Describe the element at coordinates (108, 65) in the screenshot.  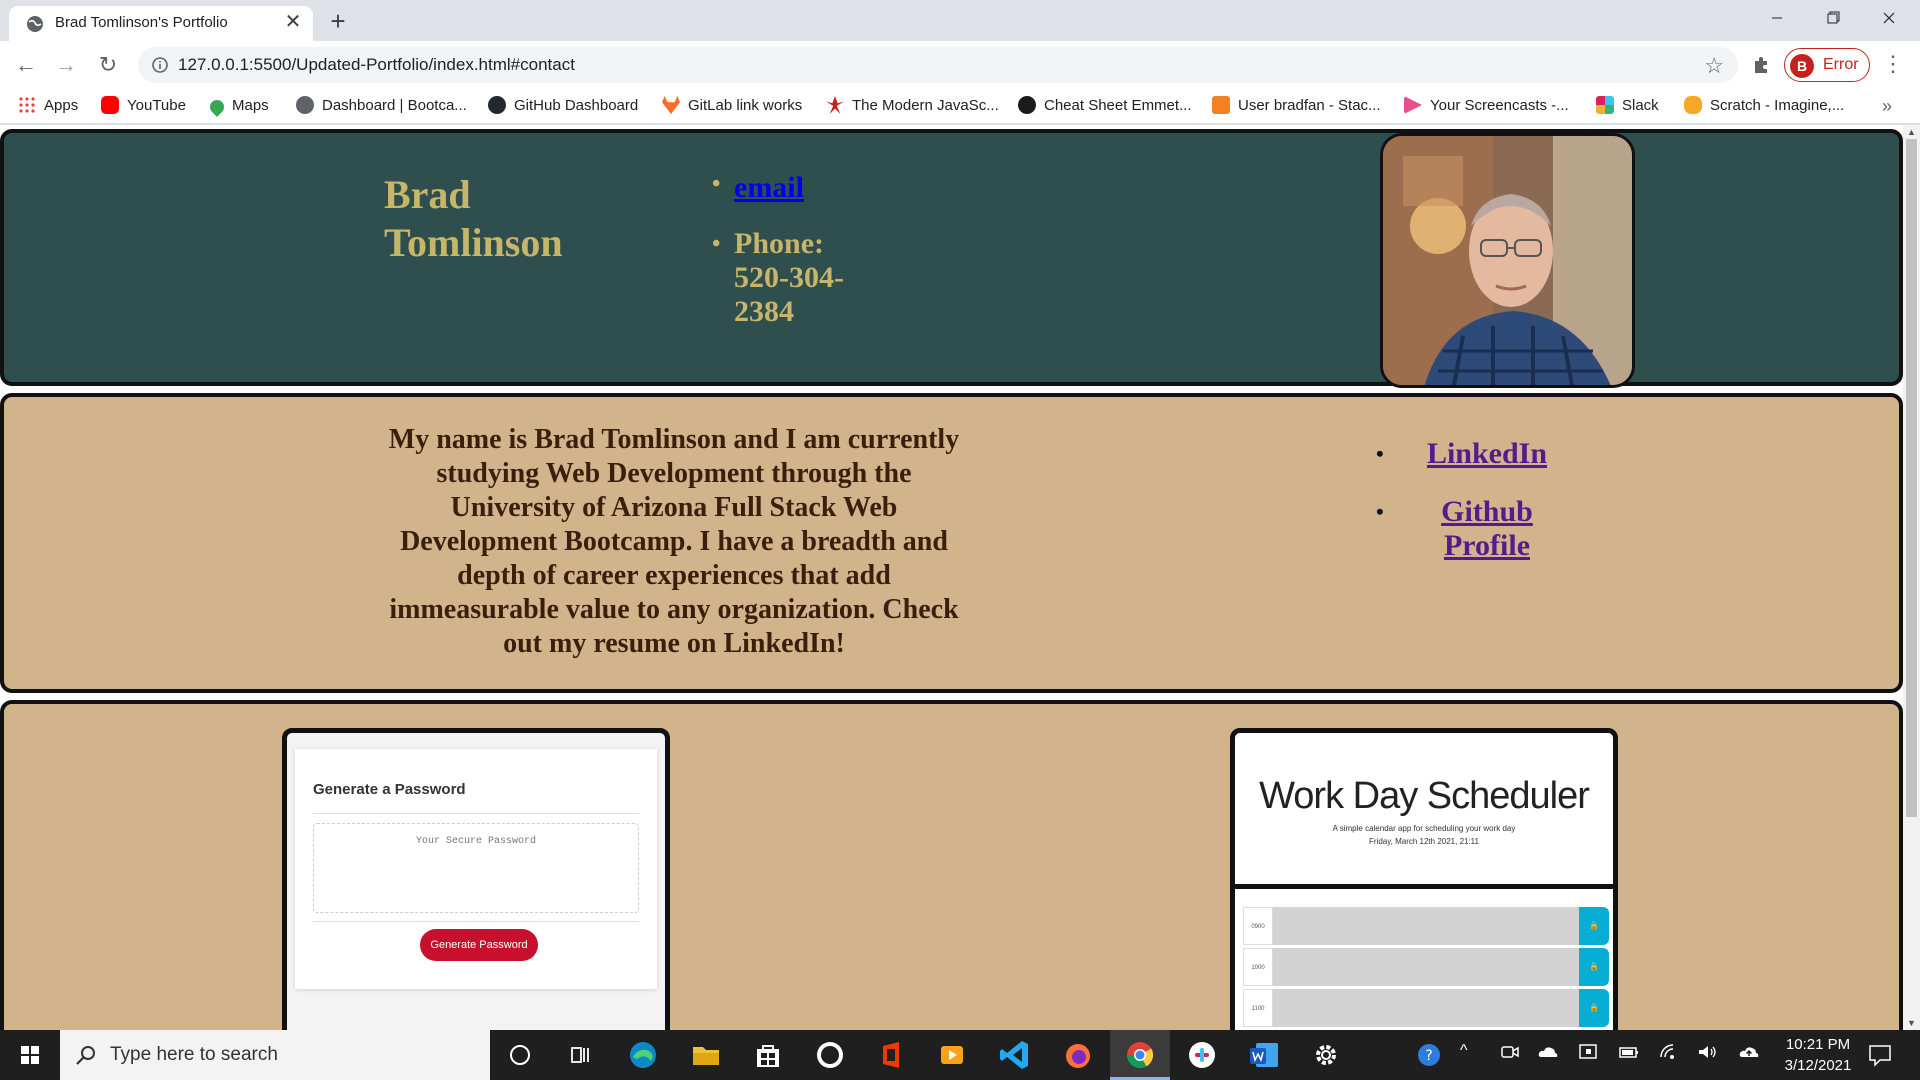
I see `reload-icon: ↻` at that location.